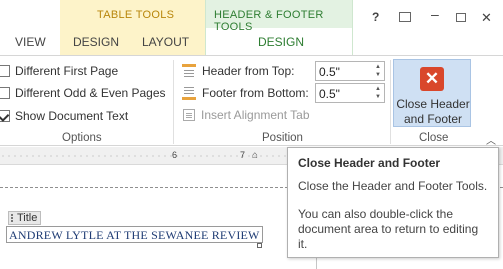 The height and width of the screenshot is (269, 503). Describe the element at coordinates (5, 71) in the screenshot. I see `different-first-page-checkbox` at that location.